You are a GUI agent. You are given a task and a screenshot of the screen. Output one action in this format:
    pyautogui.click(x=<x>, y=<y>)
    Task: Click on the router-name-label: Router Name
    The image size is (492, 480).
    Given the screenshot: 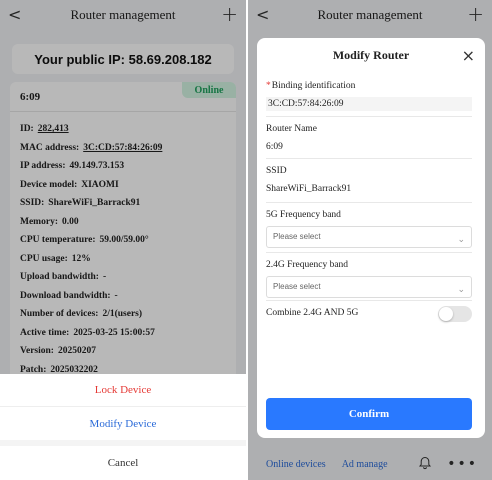 What is the action you would take?
    pyautogui.click(x=291, y=129)
    